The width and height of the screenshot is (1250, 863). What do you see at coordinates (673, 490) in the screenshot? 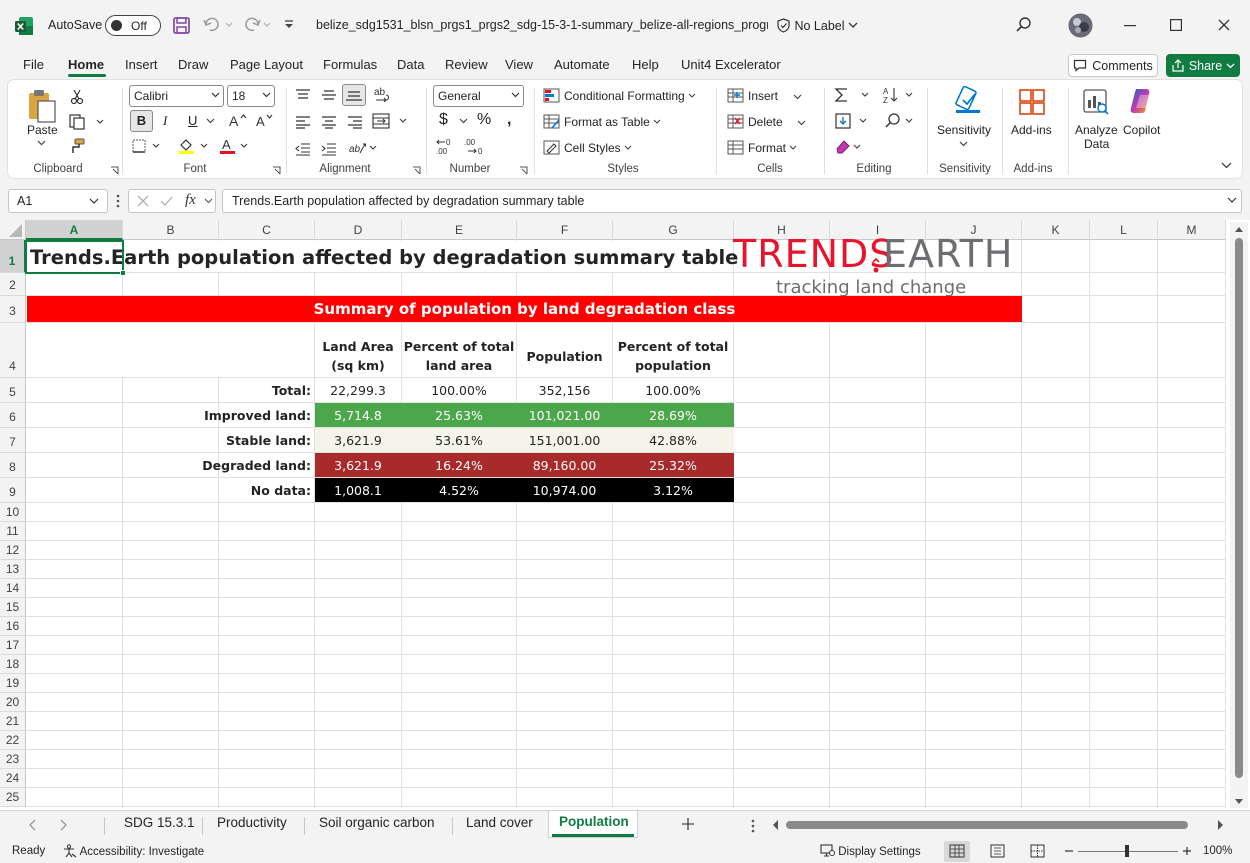
I see `nodata-percent-population: 3.12%` at bounding box center [673, 490].